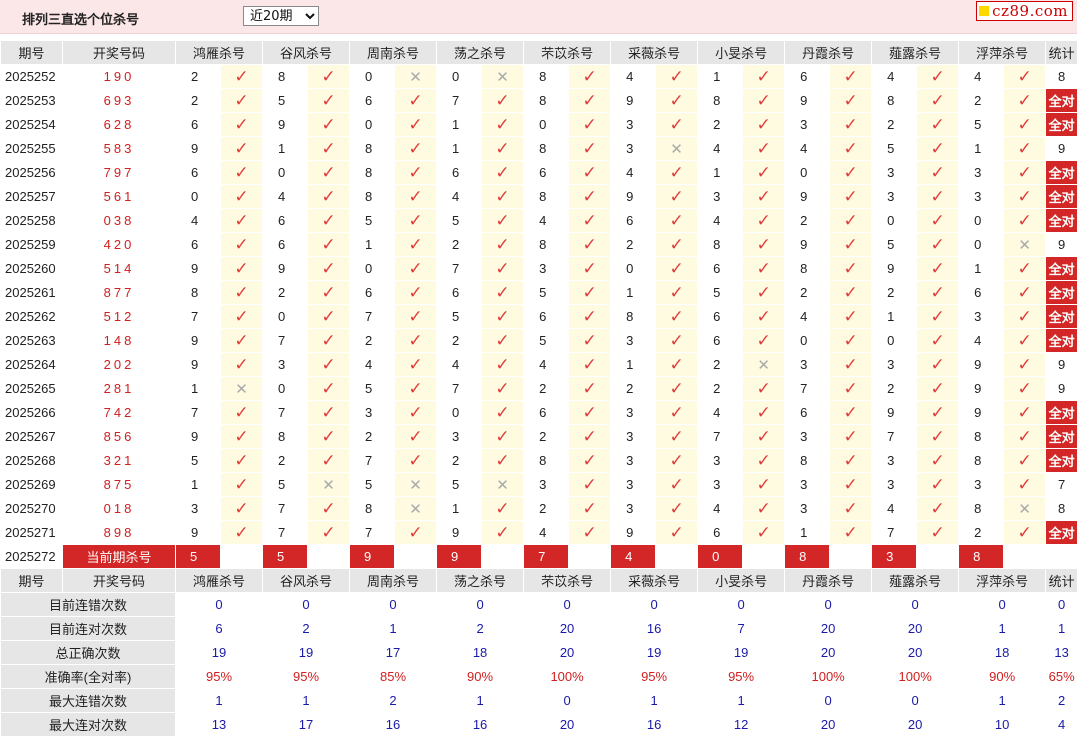  I want to click on draw-number: 420, so click(119, 245).